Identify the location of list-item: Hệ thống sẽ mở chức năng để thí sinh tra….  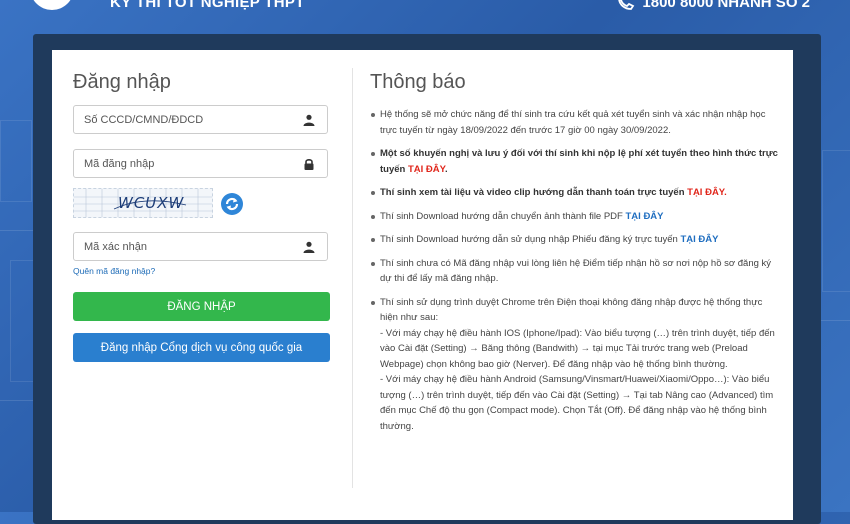
(574, 122).